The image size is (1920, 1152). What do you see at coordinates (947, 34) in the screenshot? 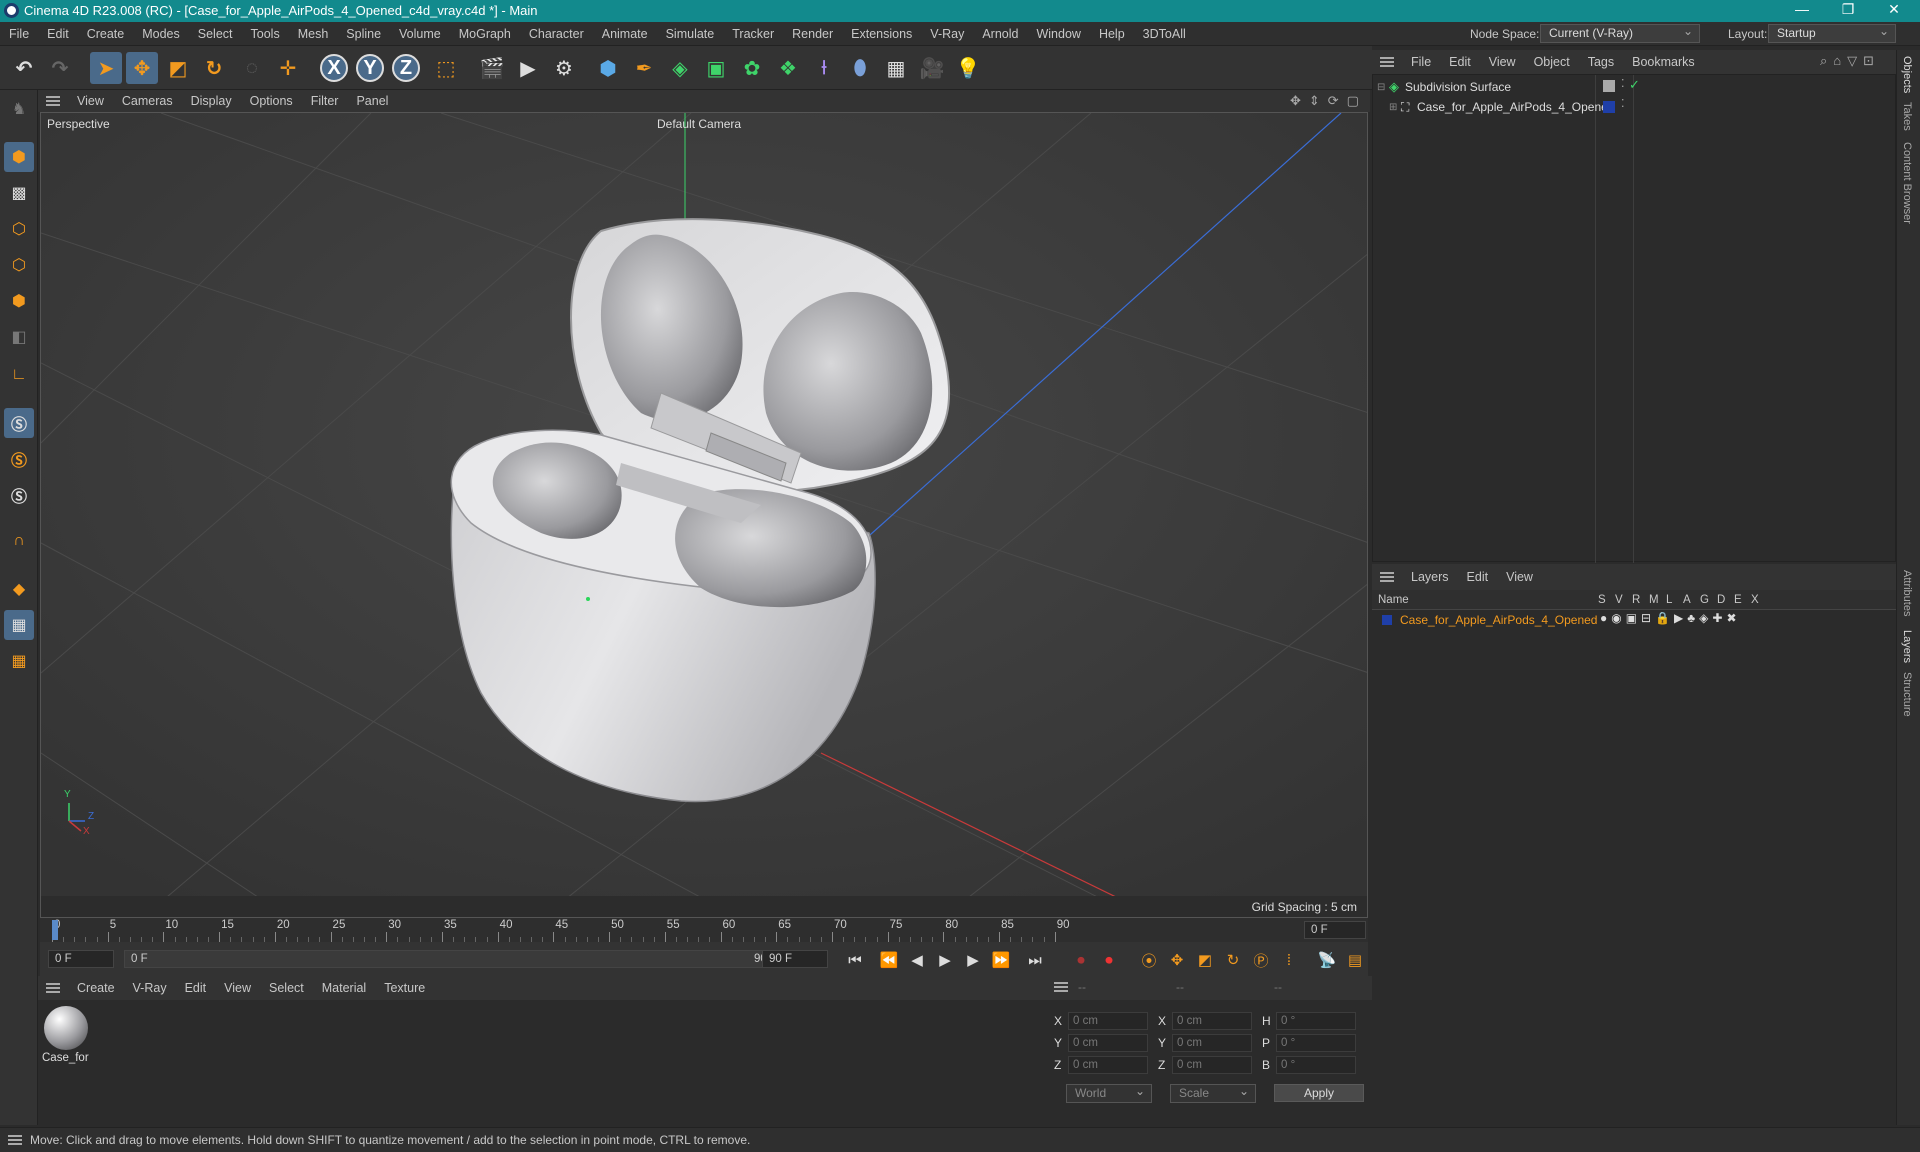
I see `menu-v-ray: V-Ray` at bounding box center [947, 34].